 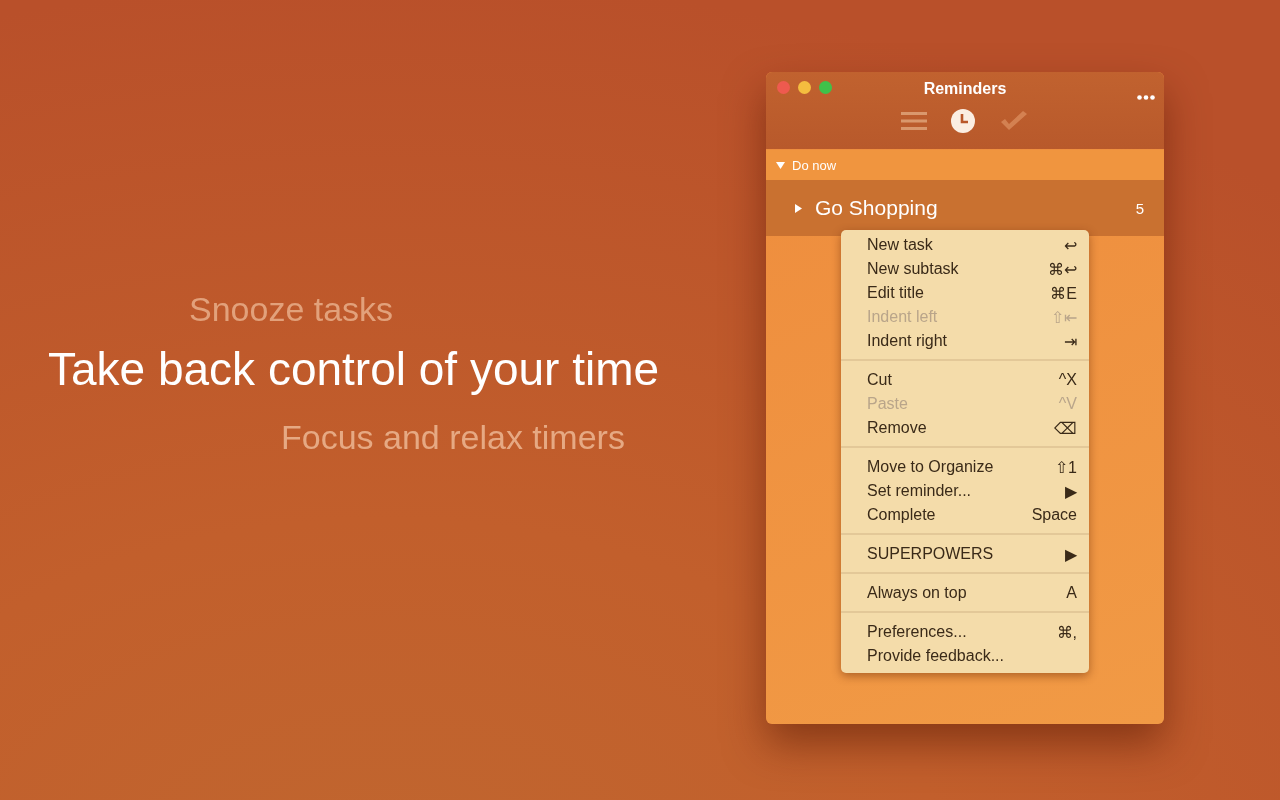 What do you see at coordinates (1071, 593) in the screenshot?
I see `shortcut-label: A` at bounding box center [1071, 593].